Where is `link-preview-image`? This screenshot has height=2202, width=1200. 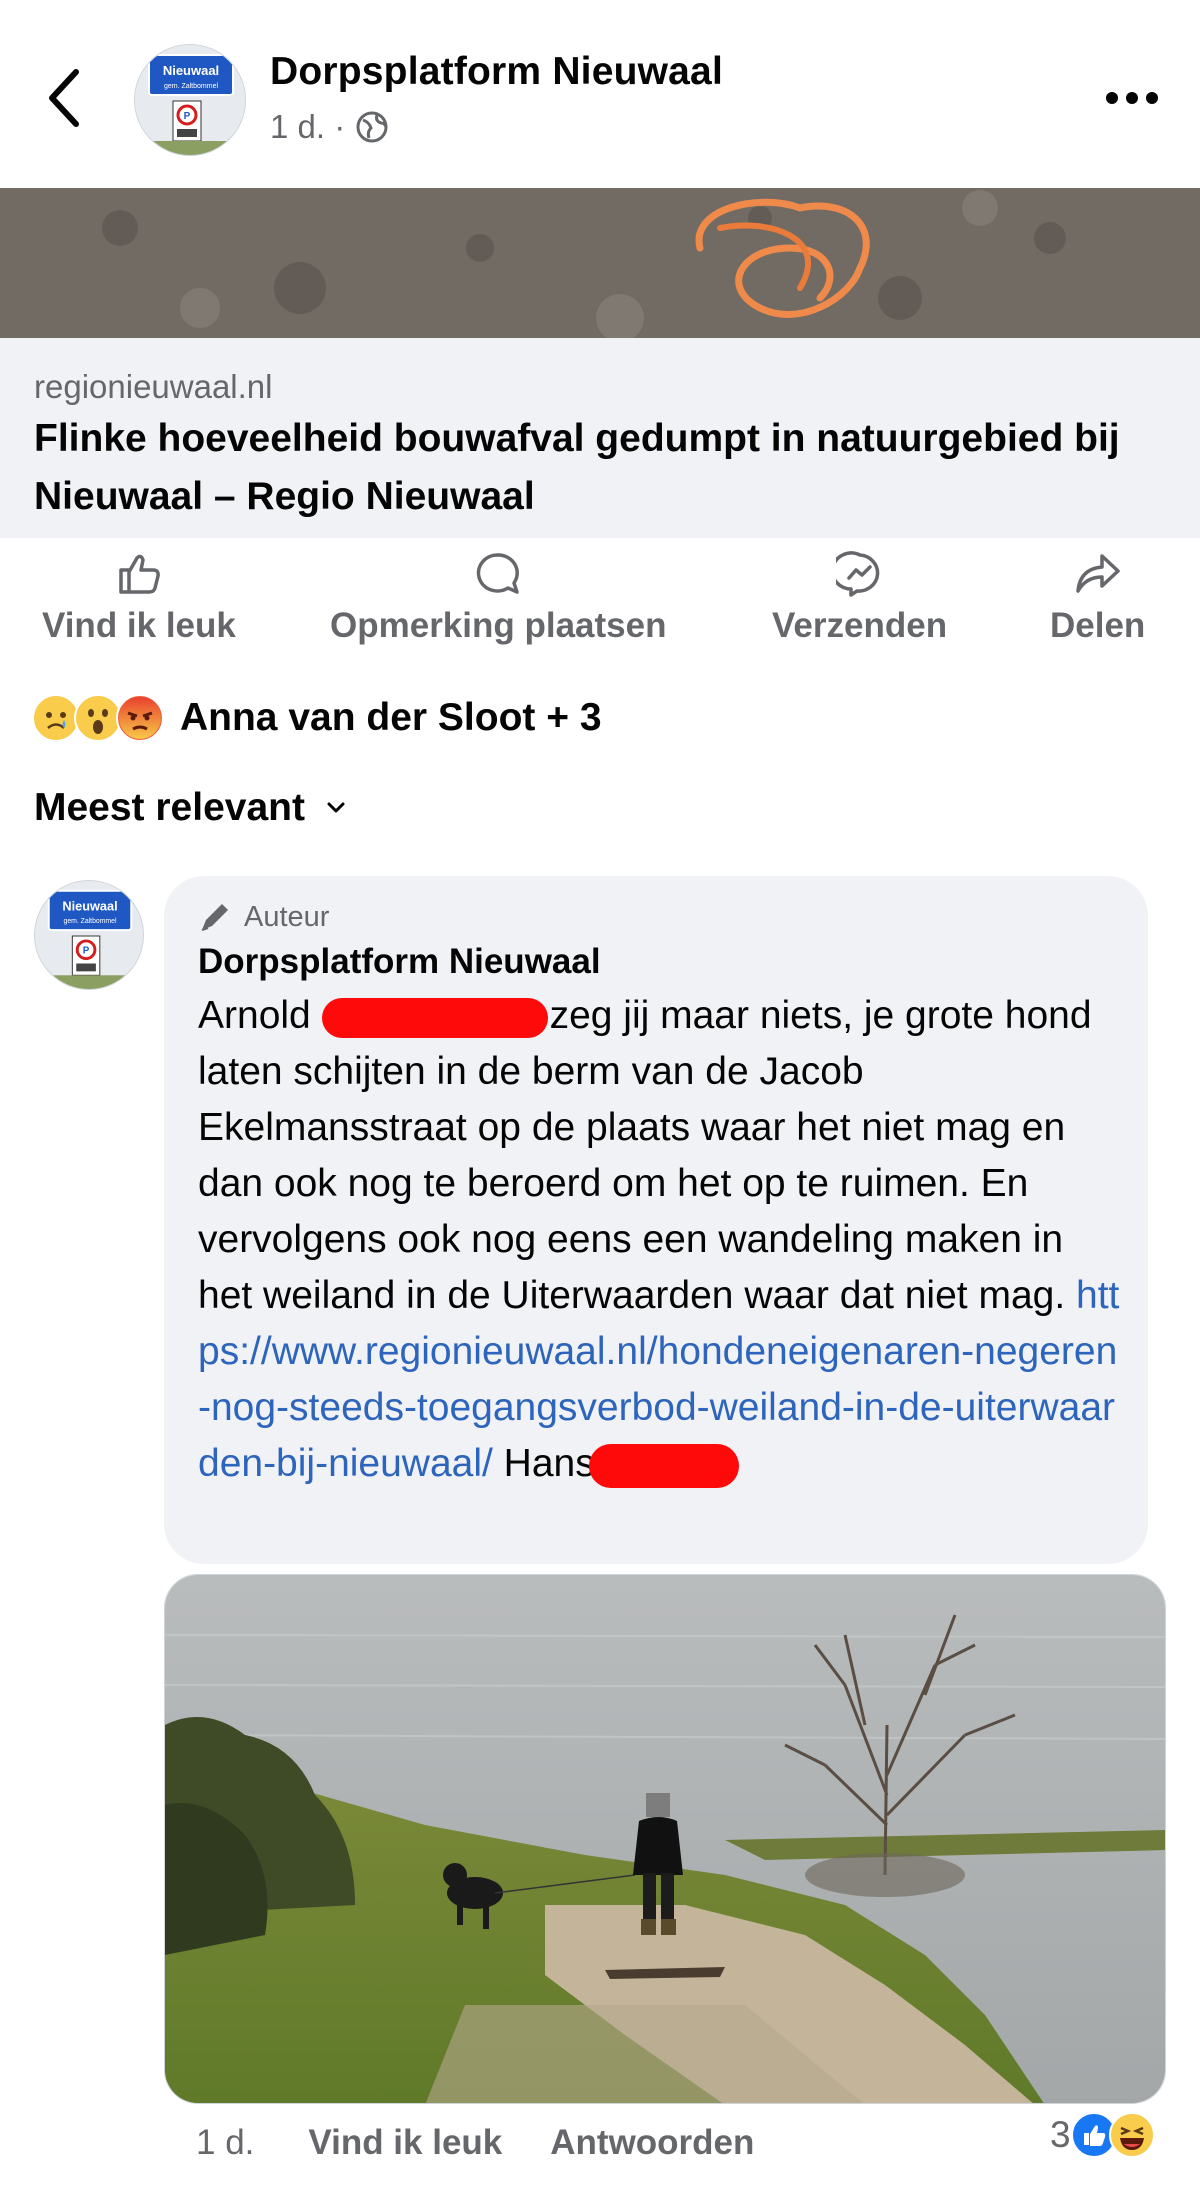 link-preview-image is located at coordinates (600, 263).